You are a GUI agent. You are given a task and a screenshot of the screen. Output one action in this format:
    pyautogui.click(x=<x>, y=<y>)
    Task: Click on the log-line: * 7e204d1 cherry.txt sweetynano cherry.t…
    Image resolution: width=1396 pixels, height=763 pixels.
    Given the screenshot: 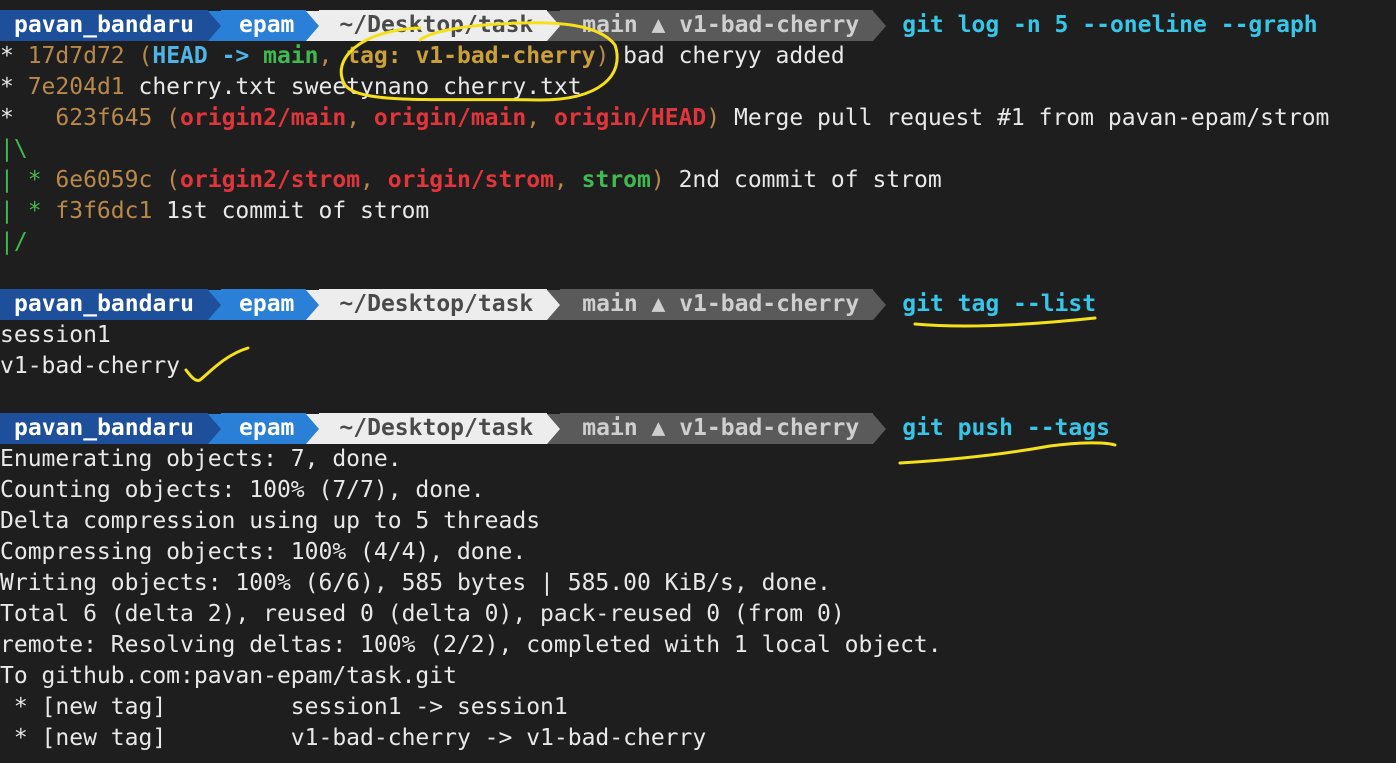 What is the action you would take?
    pyautogui.click(x=698, y=87)
    